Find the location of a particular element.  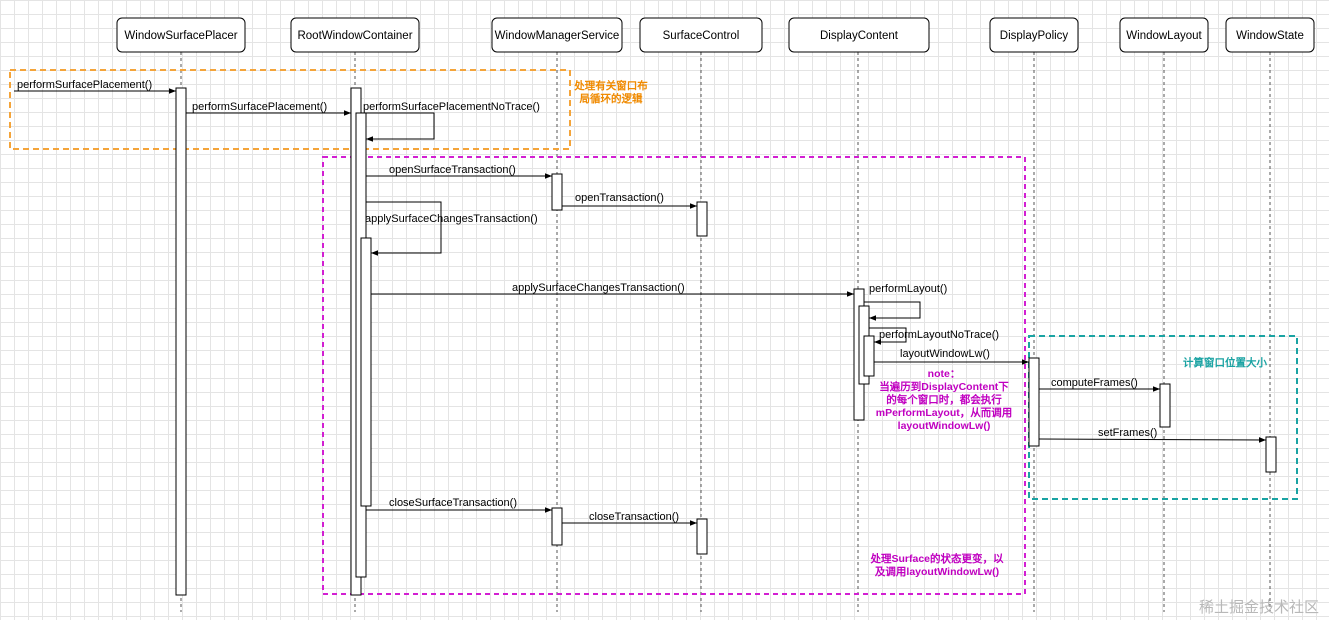

activation-window-state is located at coordinates (1271, 454).